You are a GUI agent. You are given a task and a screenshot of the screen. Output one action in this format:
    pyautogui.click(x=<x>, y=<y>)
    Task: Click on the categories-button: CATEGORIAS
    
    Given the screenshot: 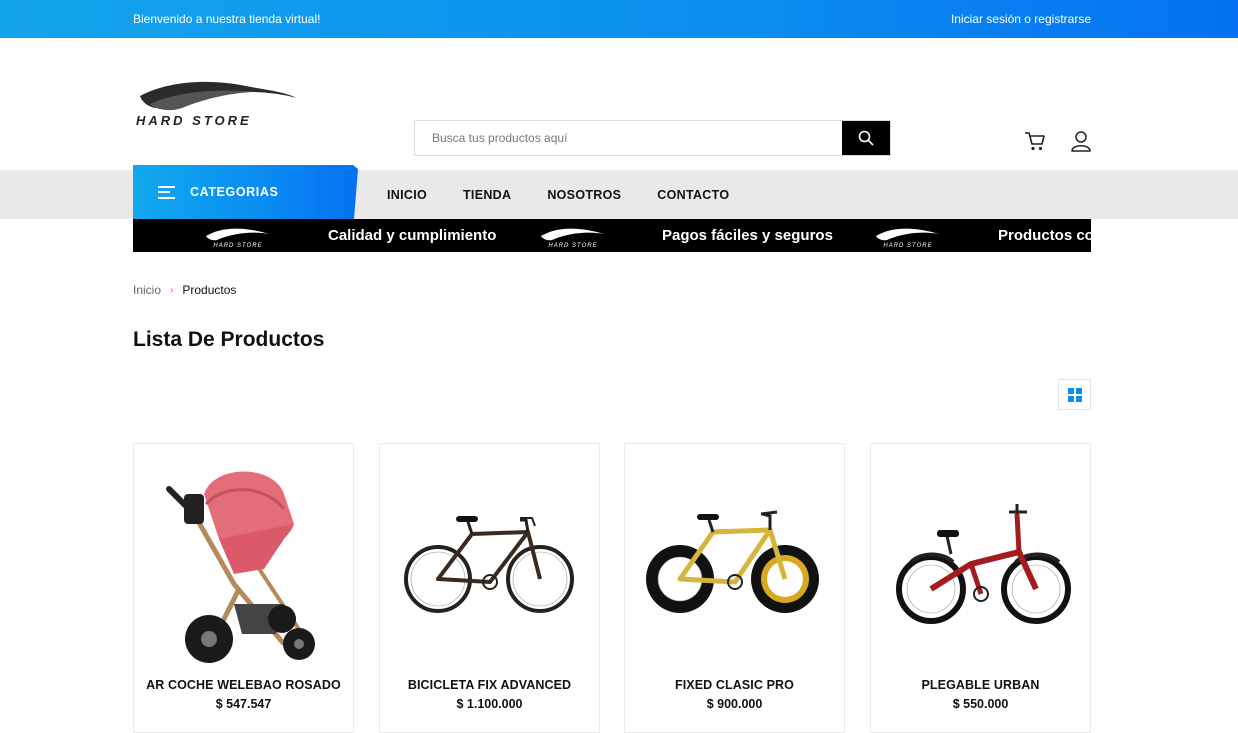 What is the action you would take?
    pyautogui.click(x=245, y=192)
    